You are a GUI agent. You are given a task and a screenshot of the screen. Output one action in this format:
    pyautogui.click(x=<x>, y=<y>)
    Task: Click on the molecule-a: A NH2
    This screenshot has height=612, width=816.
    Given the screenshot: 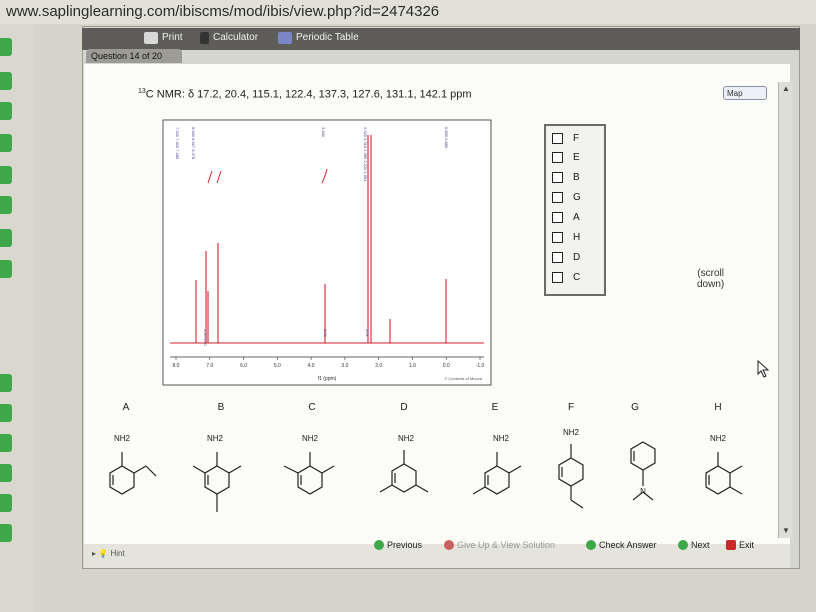 What is the action you would take?
    pyautogui.click(x=126, y=466)
    